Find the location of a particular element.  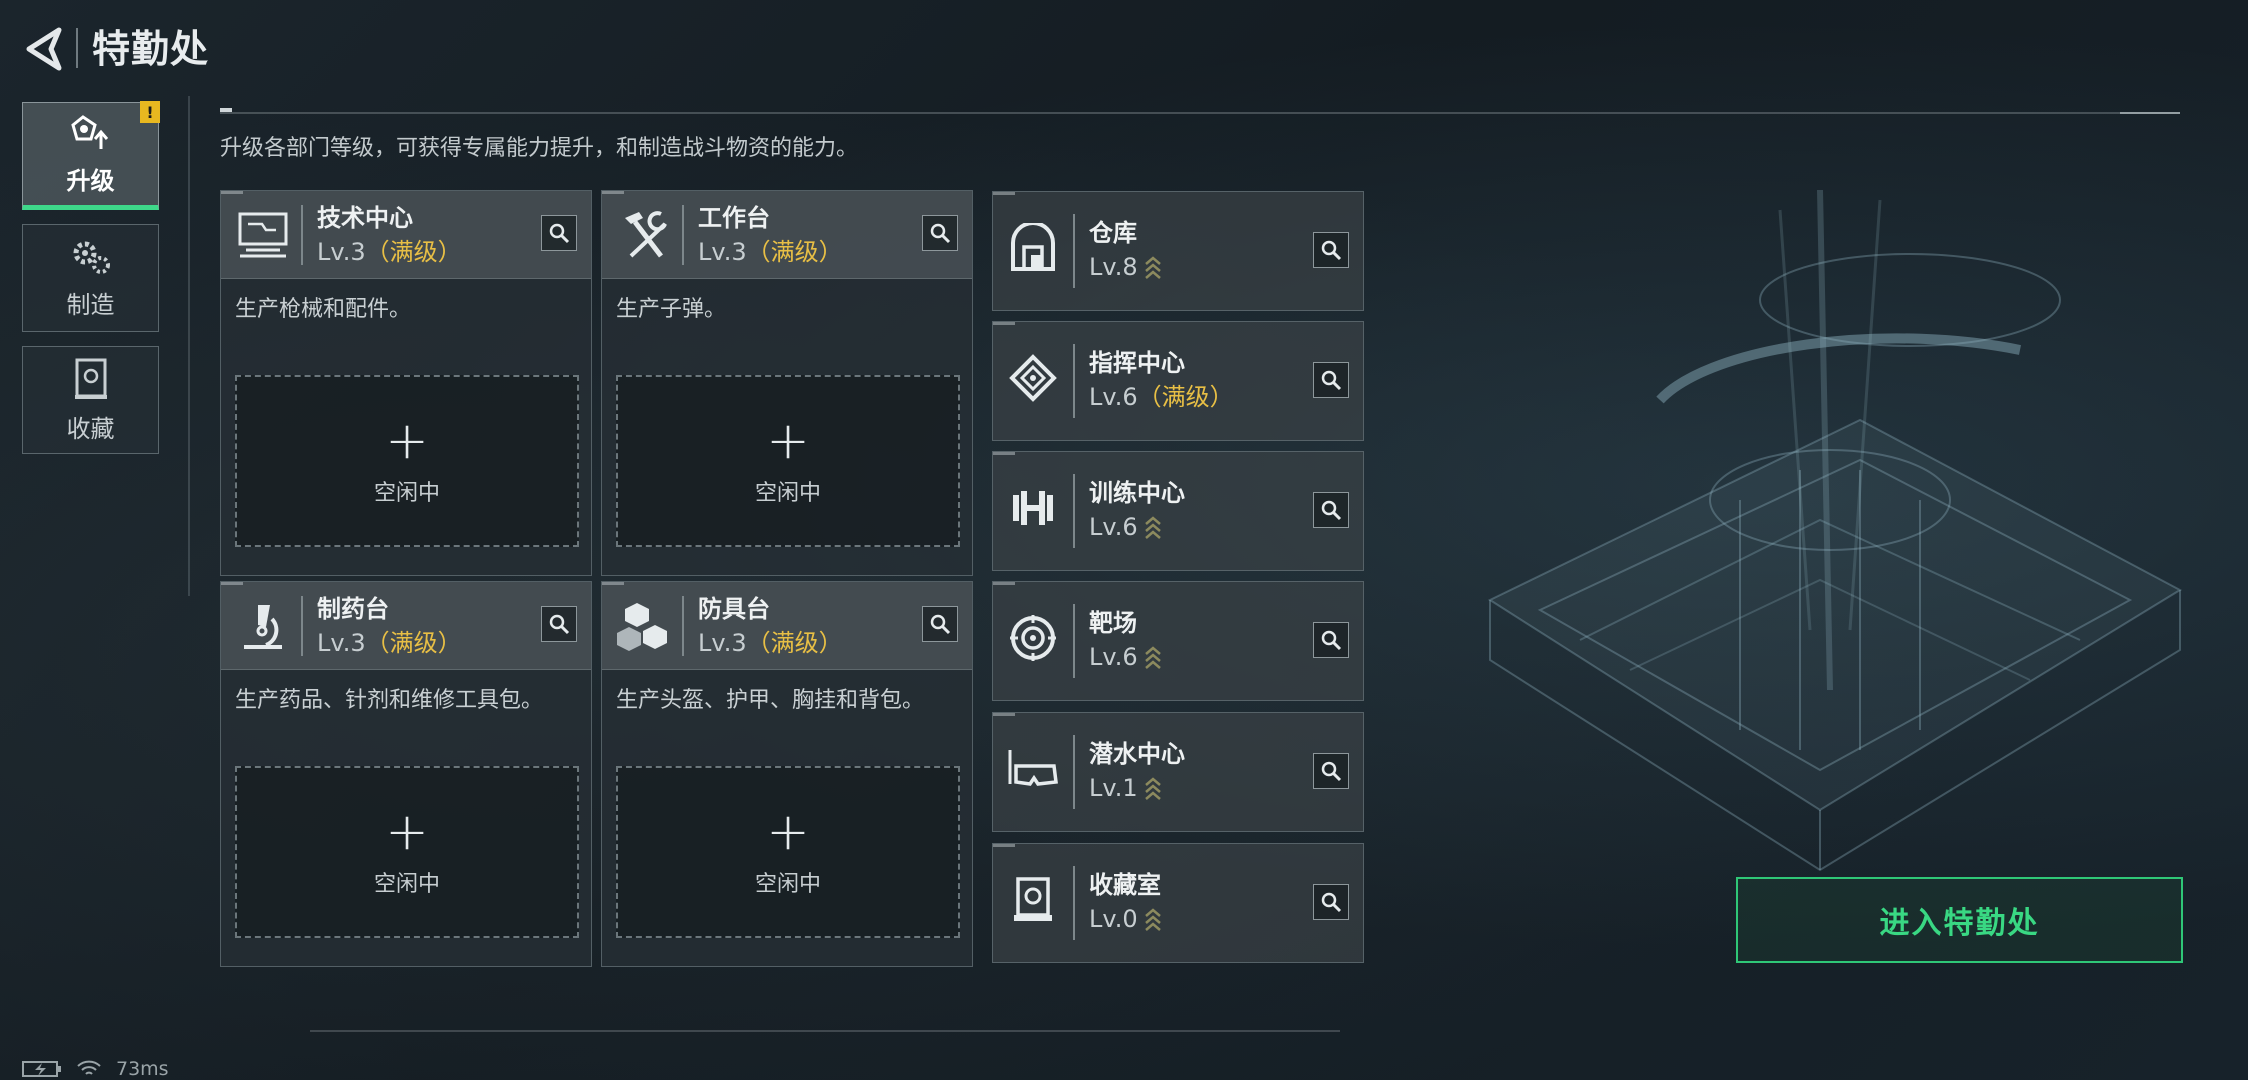

department-name: 工作台 is located at coordinates (734, 218).